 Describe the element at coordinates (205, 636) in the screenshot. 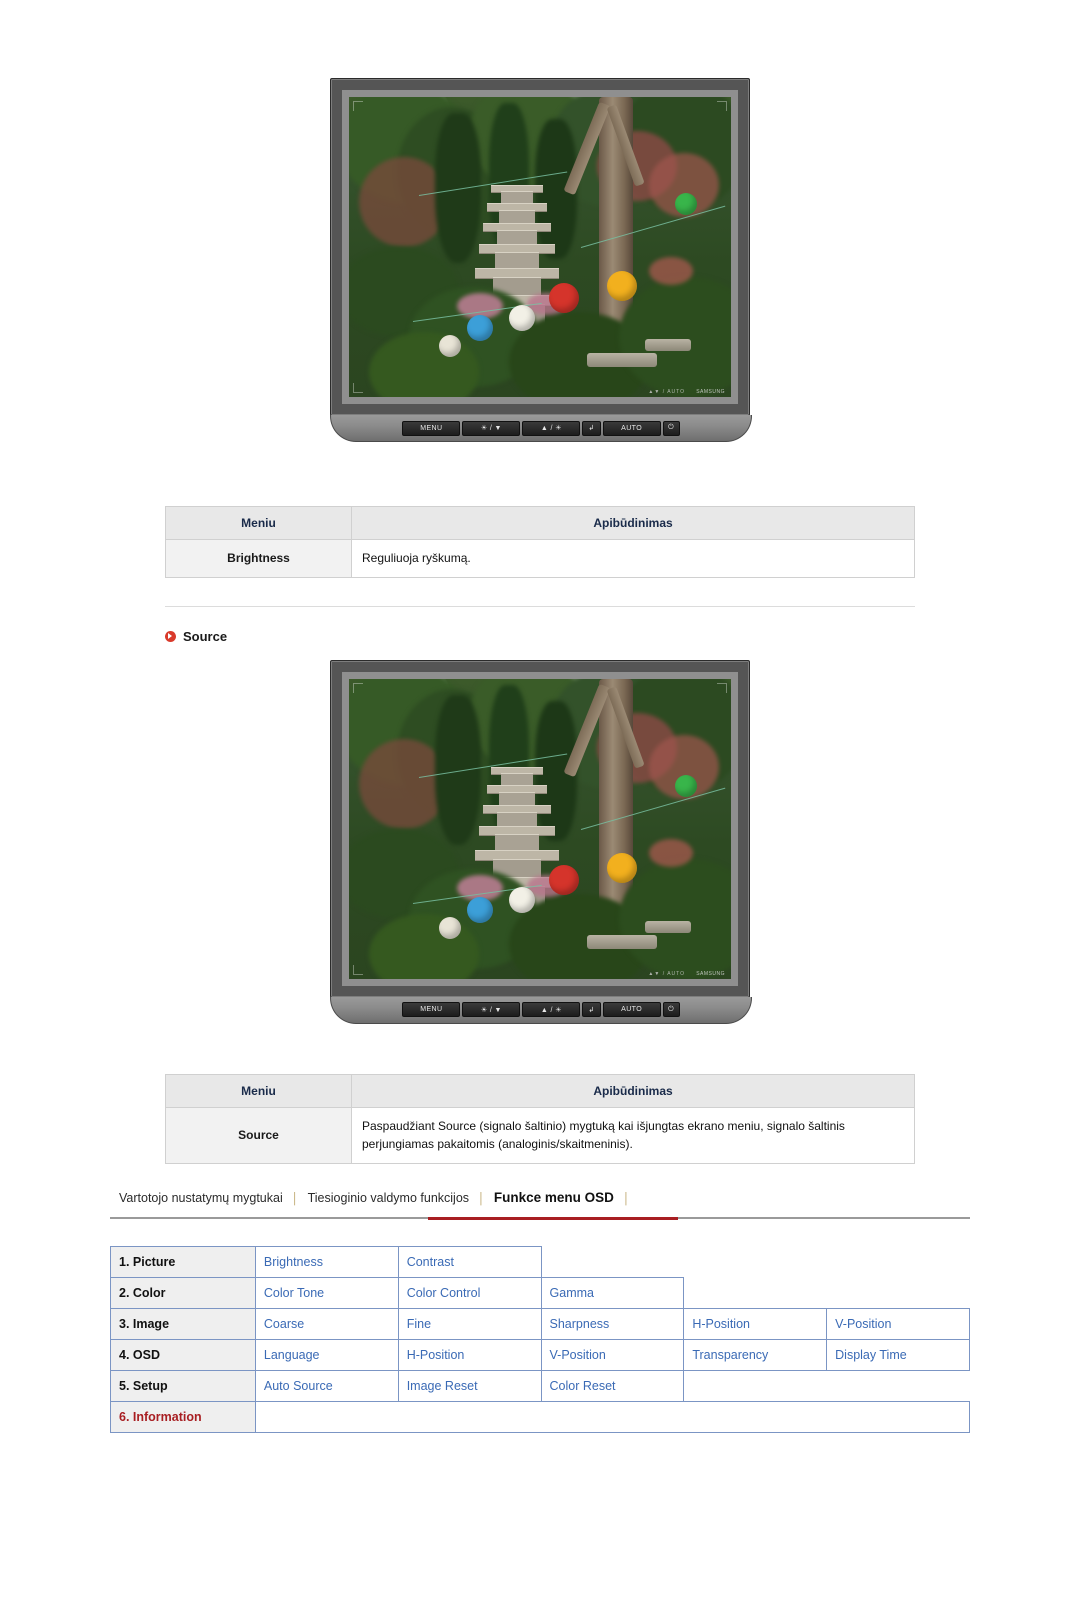

I see `section-title: Source` at that location.